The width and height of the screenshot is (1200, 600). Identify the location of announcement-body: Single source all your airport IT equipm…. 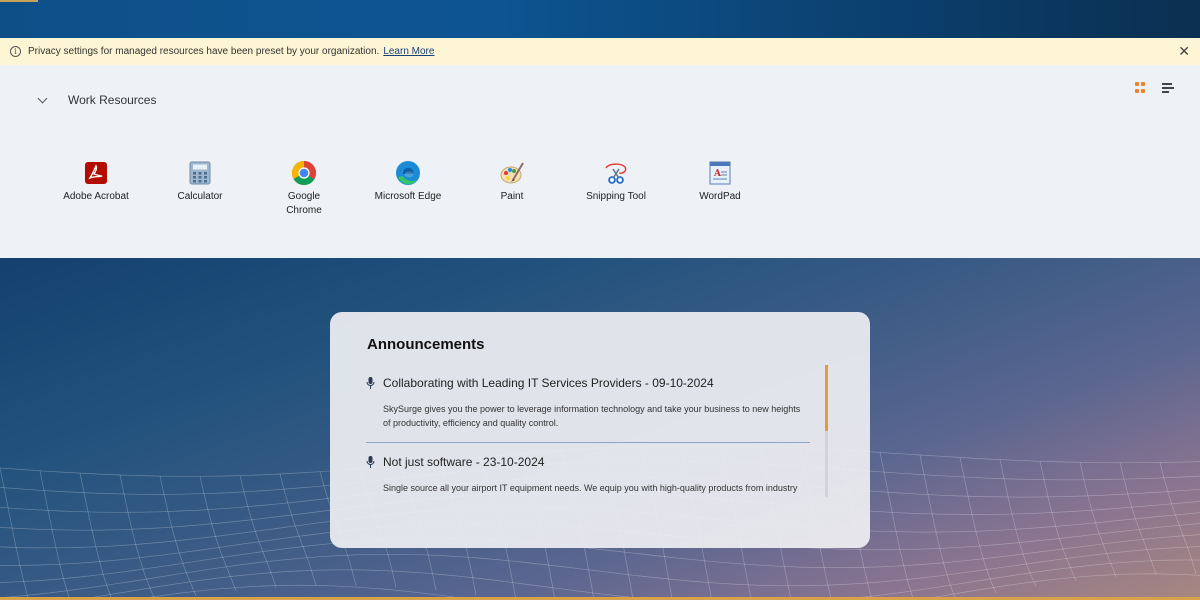
(590, 488).